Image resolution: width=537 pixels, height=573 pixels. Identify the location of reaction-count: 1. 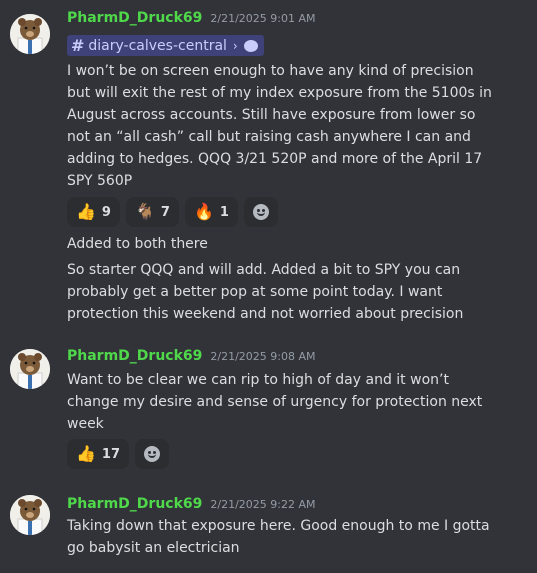
(224, 212).